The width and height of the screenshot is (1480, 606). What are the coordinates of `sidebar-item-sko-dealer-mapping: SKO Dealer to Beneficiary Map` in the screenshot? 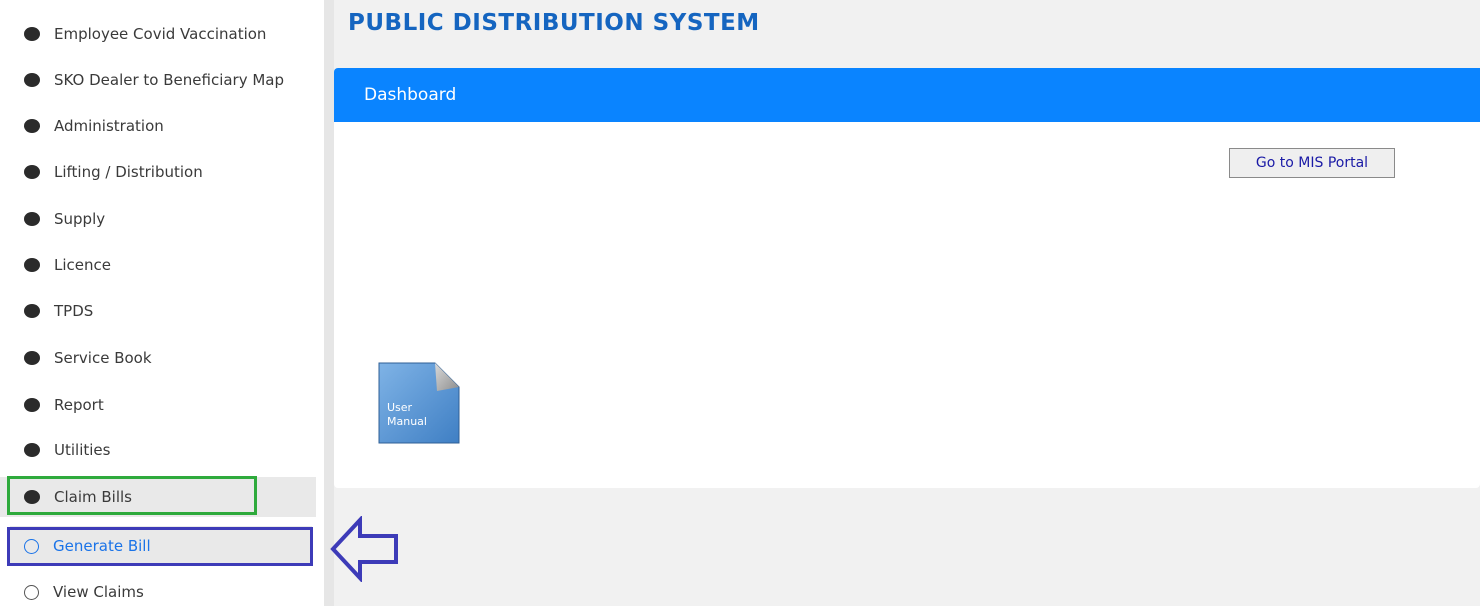 It's located at (158, 80).